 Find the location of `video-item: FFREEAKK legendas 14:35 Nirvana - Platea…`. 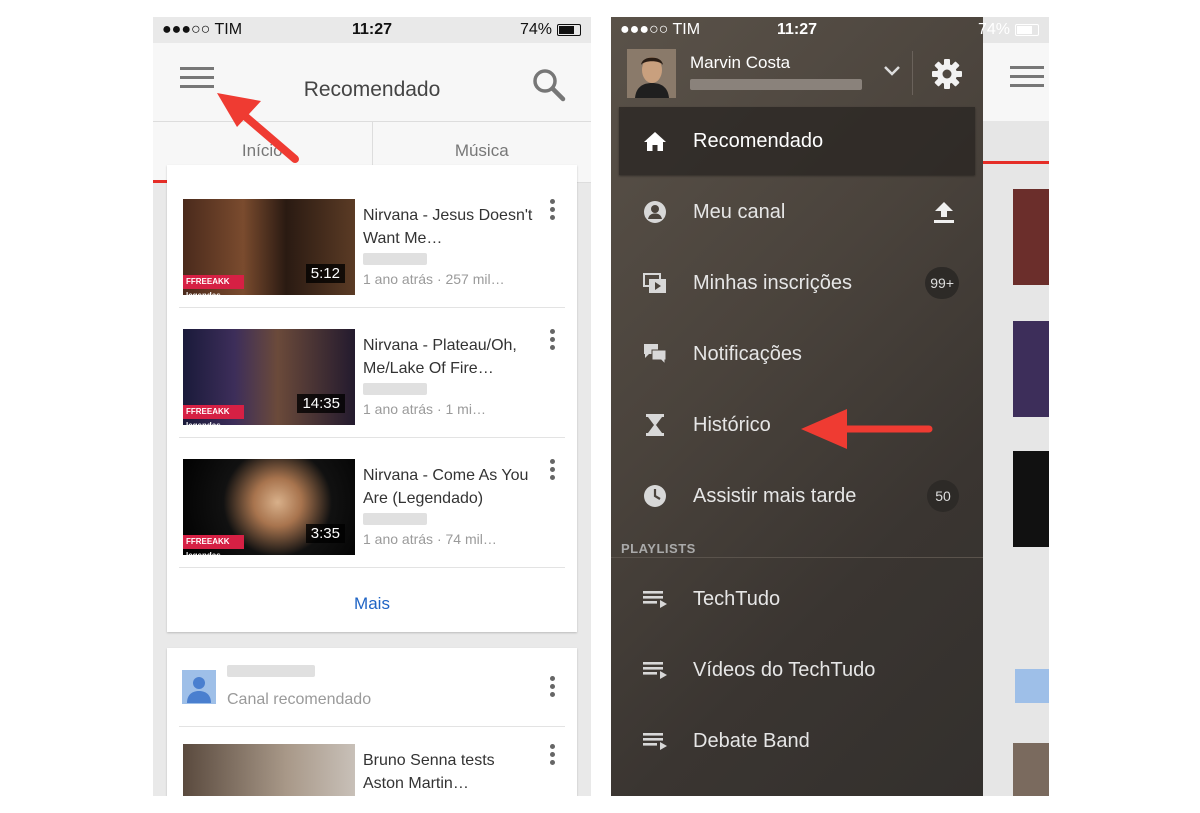

video-item: FFREEAKK legendas 14:35 Nirvana - Platea… is located at coordinates (372, 372).